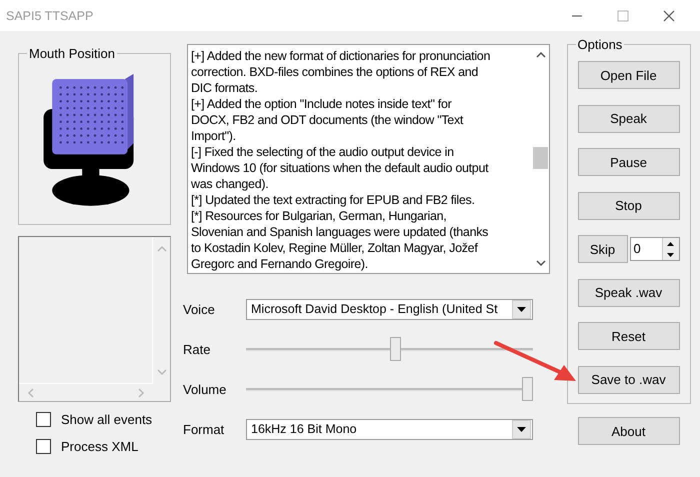 This screenshot has height=477, width=700. Describe the element at coordinates (629, 292) in the screenshot. I see `option-button: Speak .wav` at that location.